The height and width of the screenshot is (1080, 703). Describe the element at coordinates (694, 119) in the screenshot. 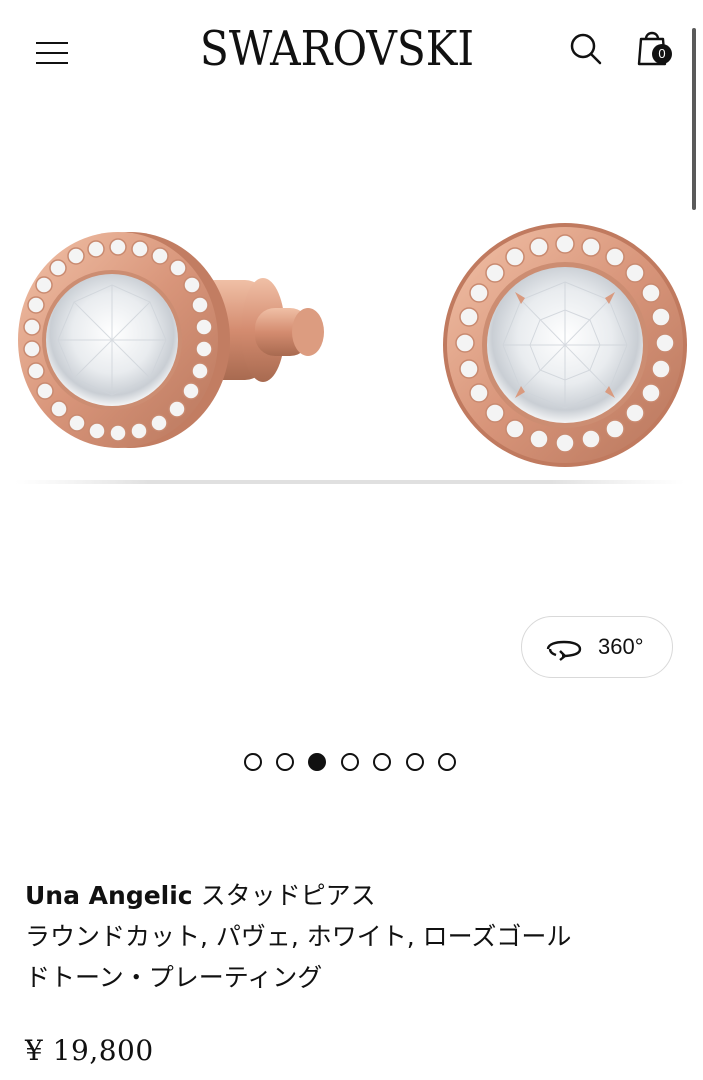

I see `page-scrollbar` at that location.